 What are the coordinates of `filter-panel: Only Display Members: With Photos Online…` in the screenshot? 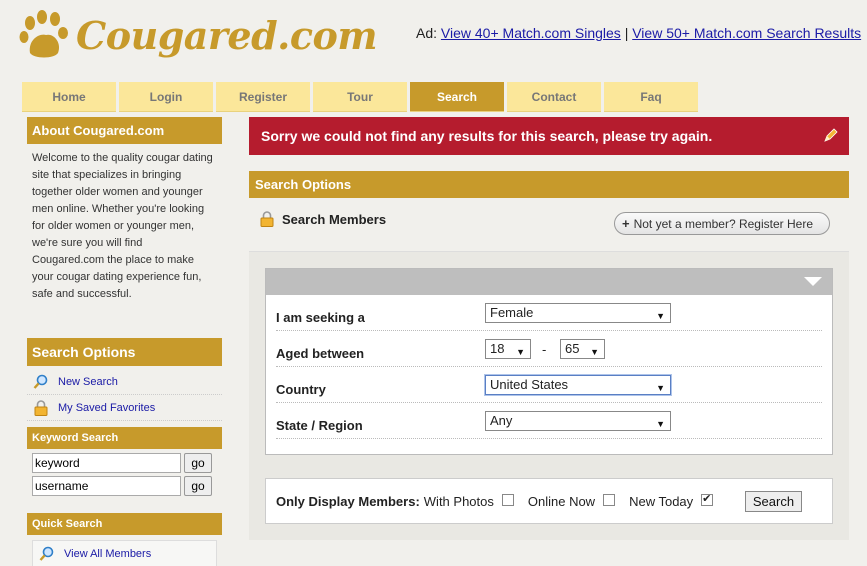 It's located at (549, 499).